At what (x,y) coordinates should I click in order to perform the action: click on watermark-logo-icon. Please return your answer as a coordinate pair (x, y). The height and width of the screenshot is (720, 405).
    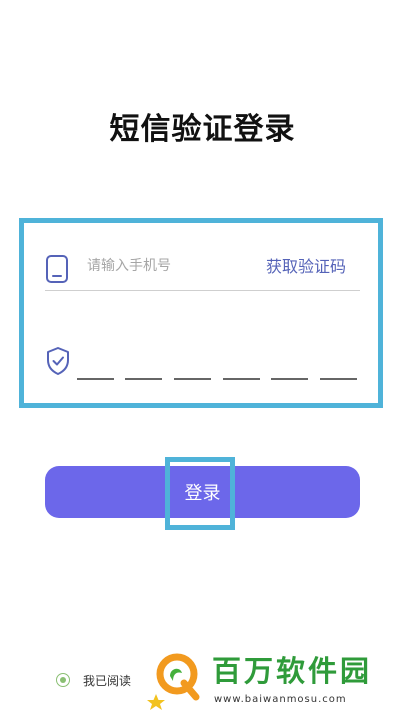
    Looking at the image, I should click on (173, 681).